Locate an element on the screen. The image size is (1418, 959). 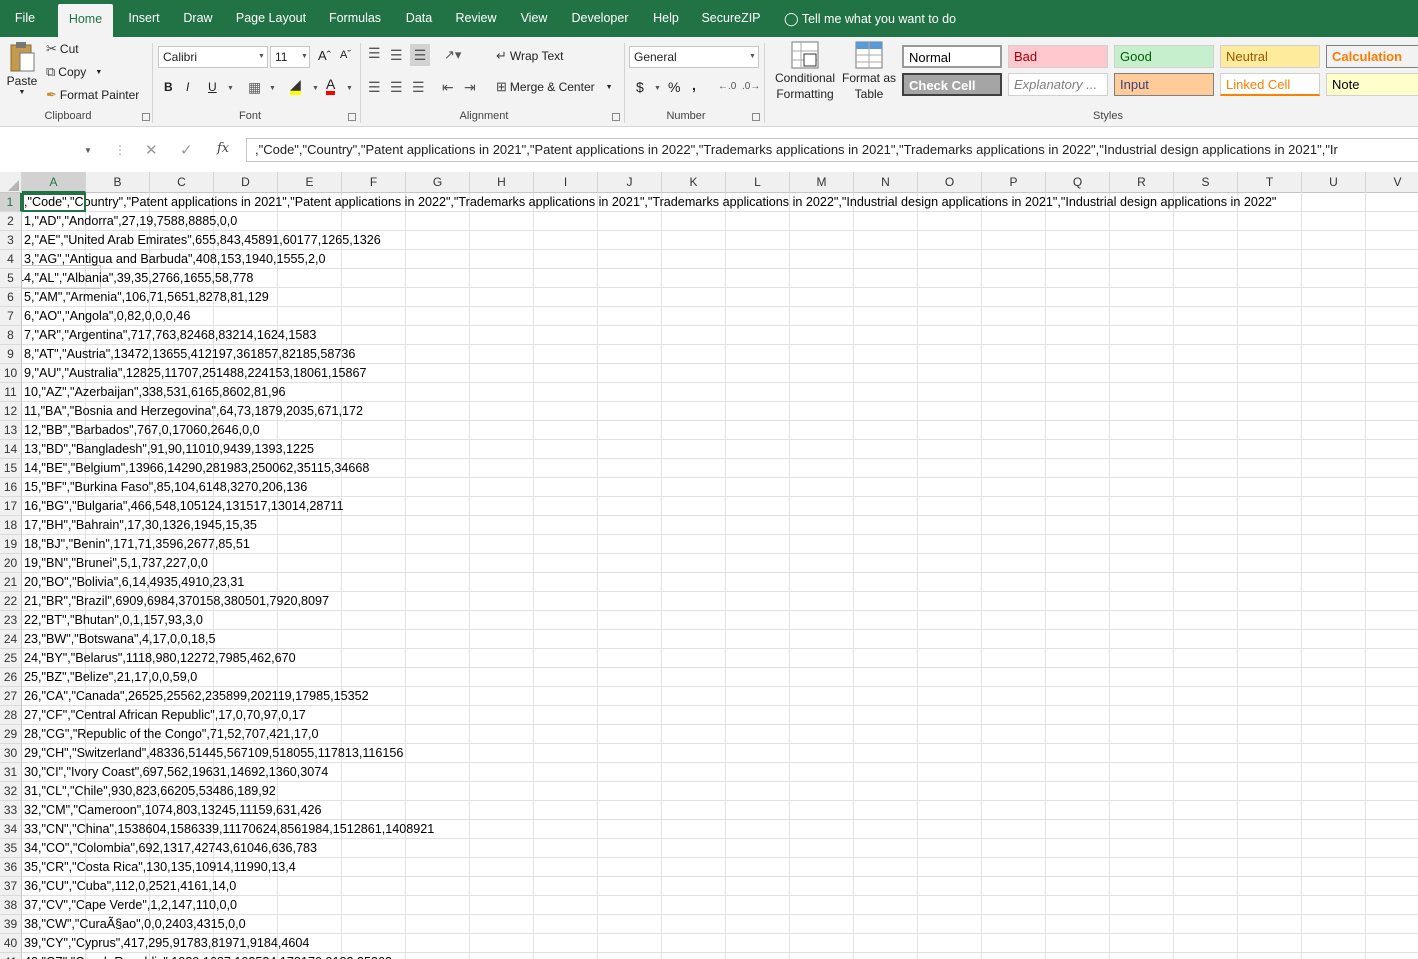
cell-style-input: Input is located at coordinates (1164, 84).